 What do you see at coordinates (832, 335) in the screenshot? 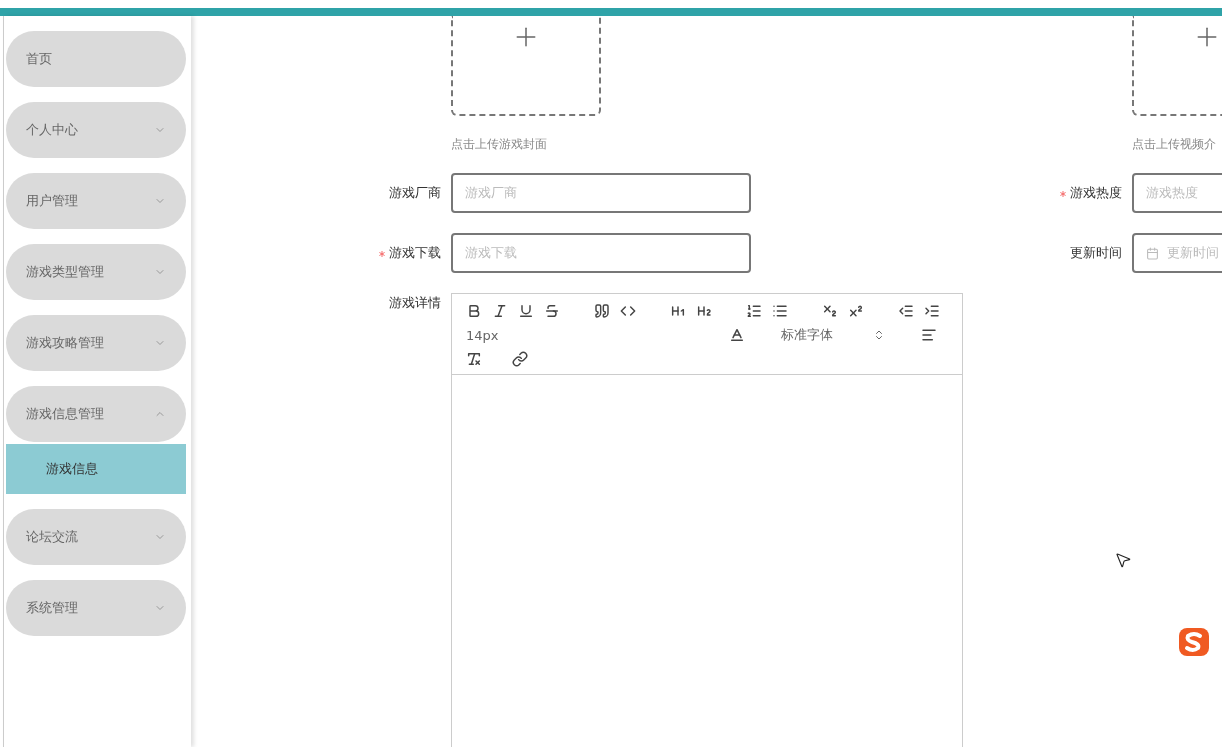
I see `font-family-select: 标准字体` at bounding box center [832, 335].